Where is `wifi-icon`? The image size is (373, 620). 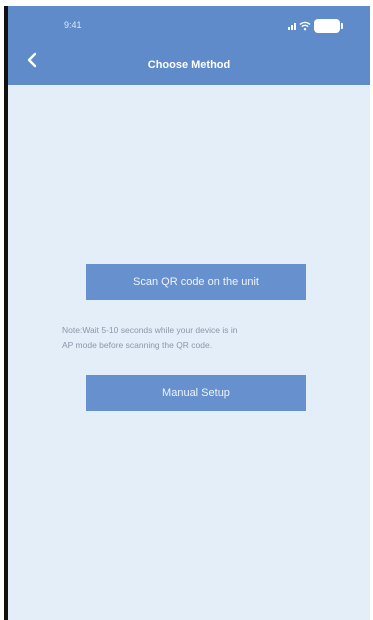 wifi-icon is located at coordinates (305, 26).